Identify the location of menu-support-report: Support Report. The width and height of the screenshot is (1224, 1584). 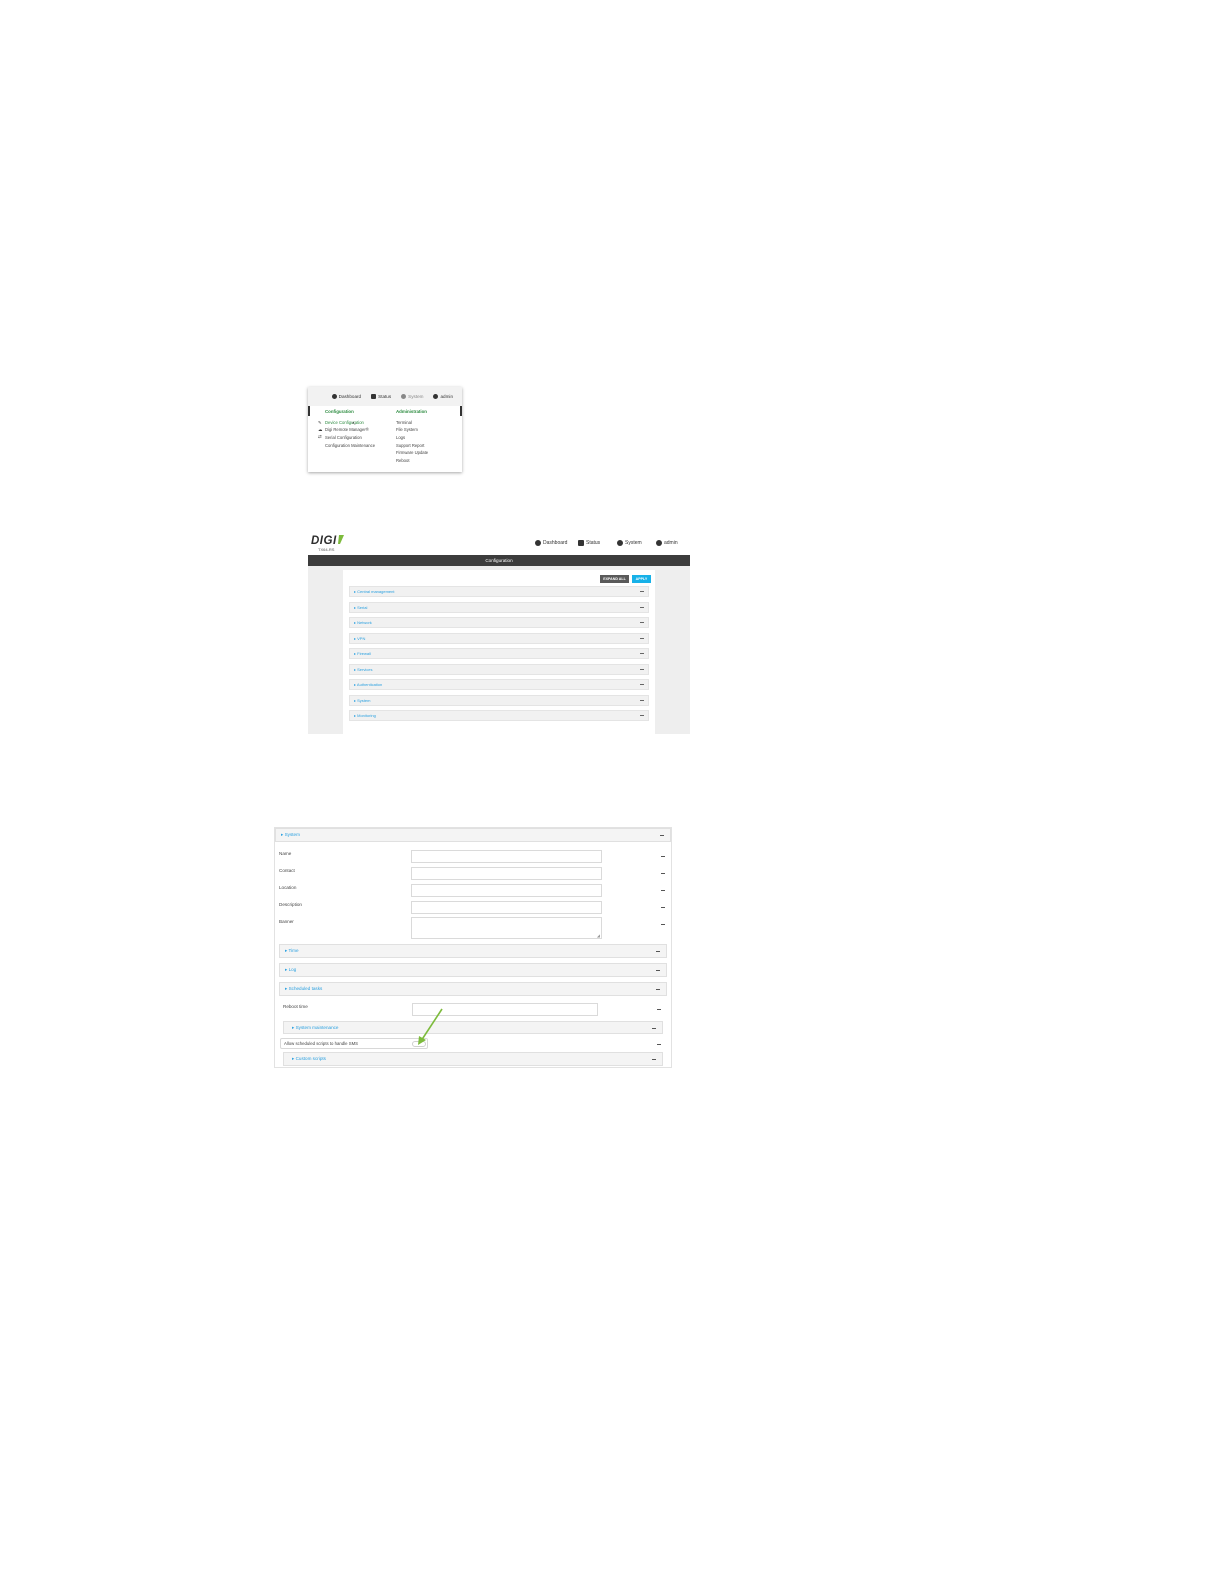
(410, 445).